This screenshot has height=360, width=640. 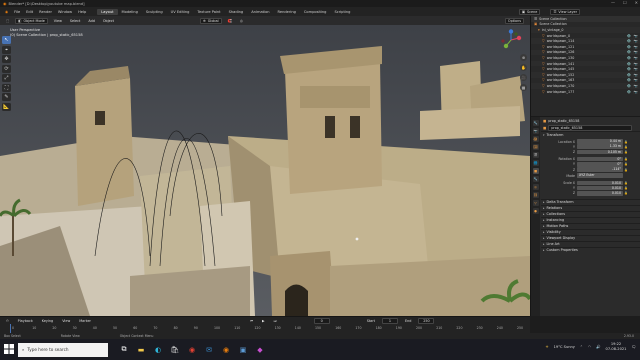 What do you see at coordinates (158, 350) in the screenshot?
I see `edge-browser-icon: ◐` at bounding box center [158, 350].